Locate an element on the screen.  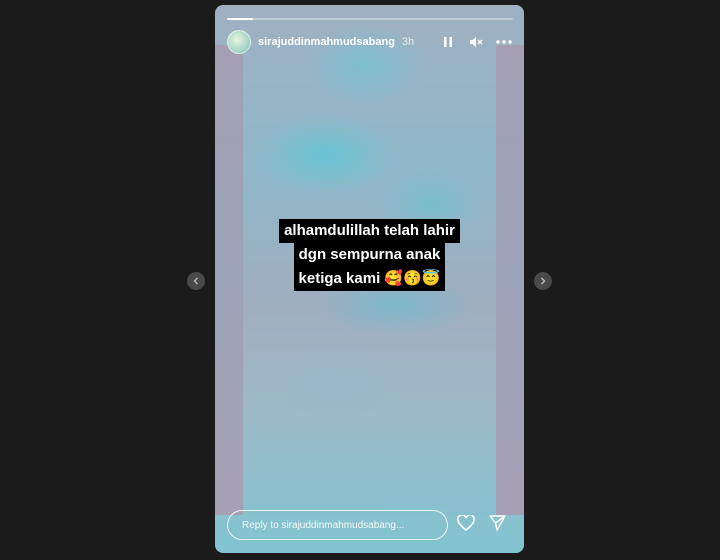
chevron-right-icon is located at coordinates (543, 281).